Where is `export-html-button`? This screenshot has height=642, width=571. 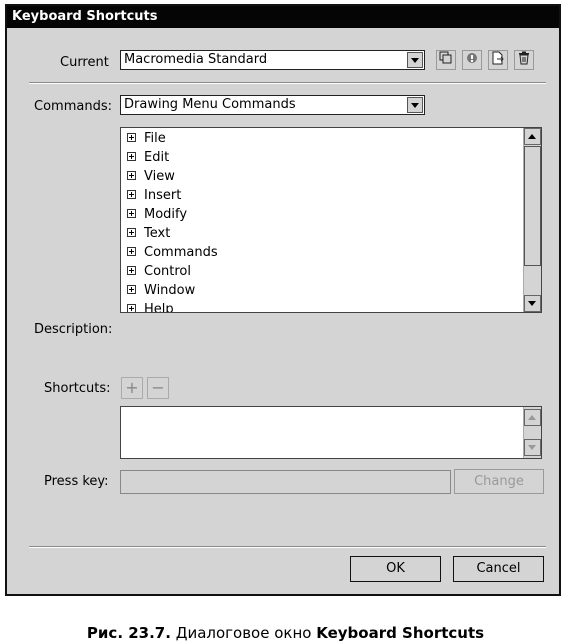
export-html-button is located at coordinates (498, 60).